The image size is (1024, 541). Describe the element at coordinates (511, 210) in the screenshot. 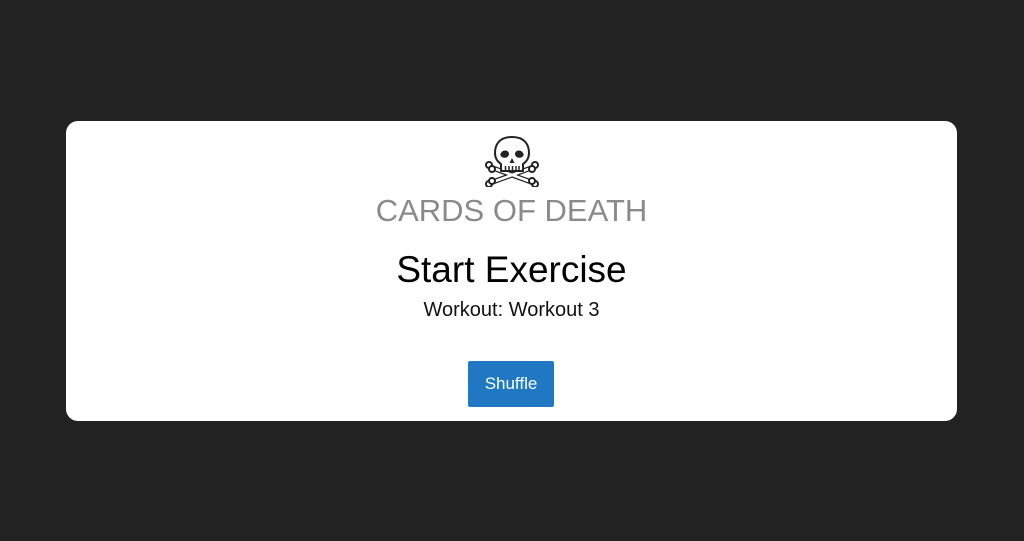

I see `app-brand: CARDS OF DEATH` at that location.